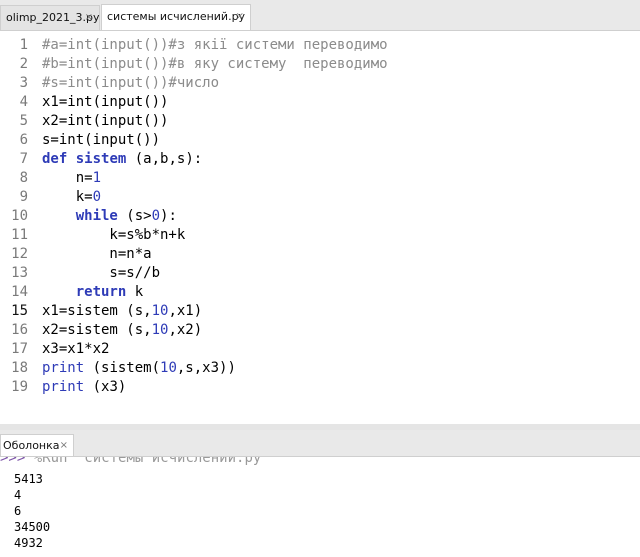 The width and height of the screenshot is (640, 557). I want to click on code-line: 18 print (sistem(10,s,x3)), so click(320, 368).